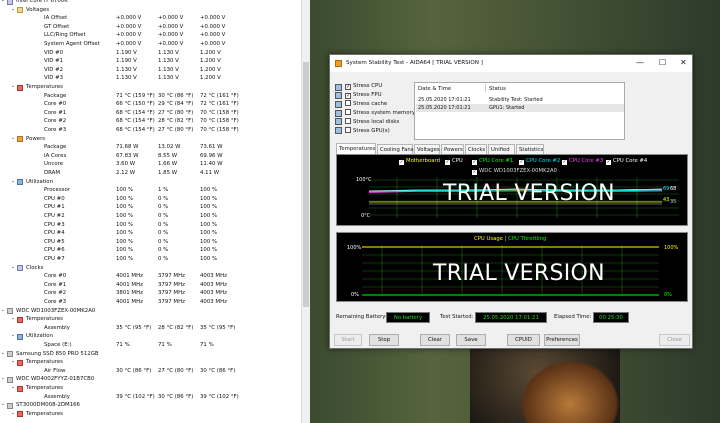 This screenshot has height=423, width=720. What do you see at coordinates (150, 293) in the screenshot?
I see `sensor-row: Core #2 3801 MHz 3797 MHz 4003 MHz` at bounding box center [150, 293].